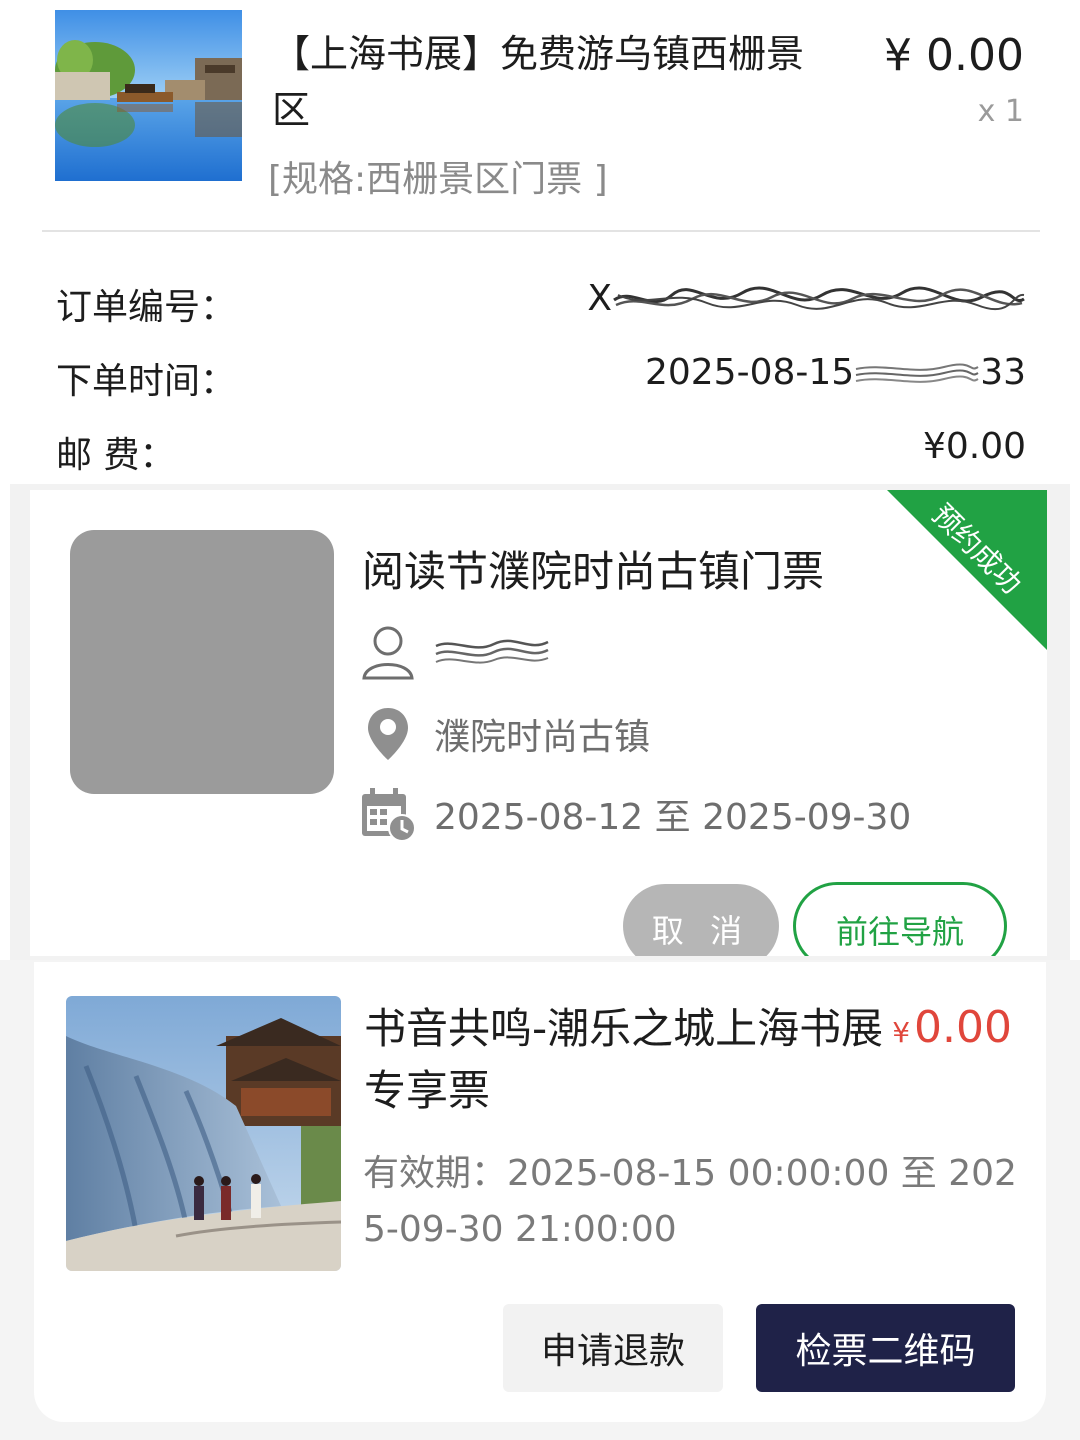  What do you see at coordinates (388, 814) in the screenshot?
I see `calendar-clock-icon` at bounding box center [388, 814].